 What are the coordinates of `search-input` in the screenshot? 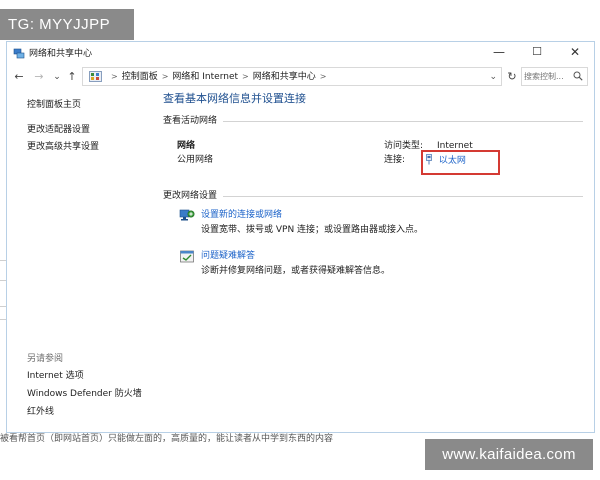 It's located at (548, 76).